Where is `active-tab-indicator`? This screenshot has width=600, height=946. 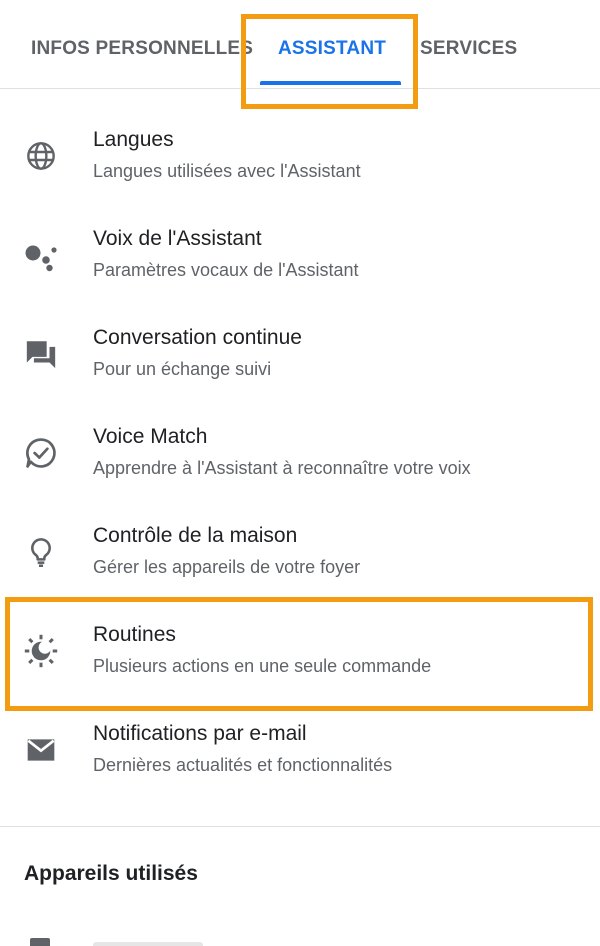
active-tab-indicator is located at coordinates (330, 83).